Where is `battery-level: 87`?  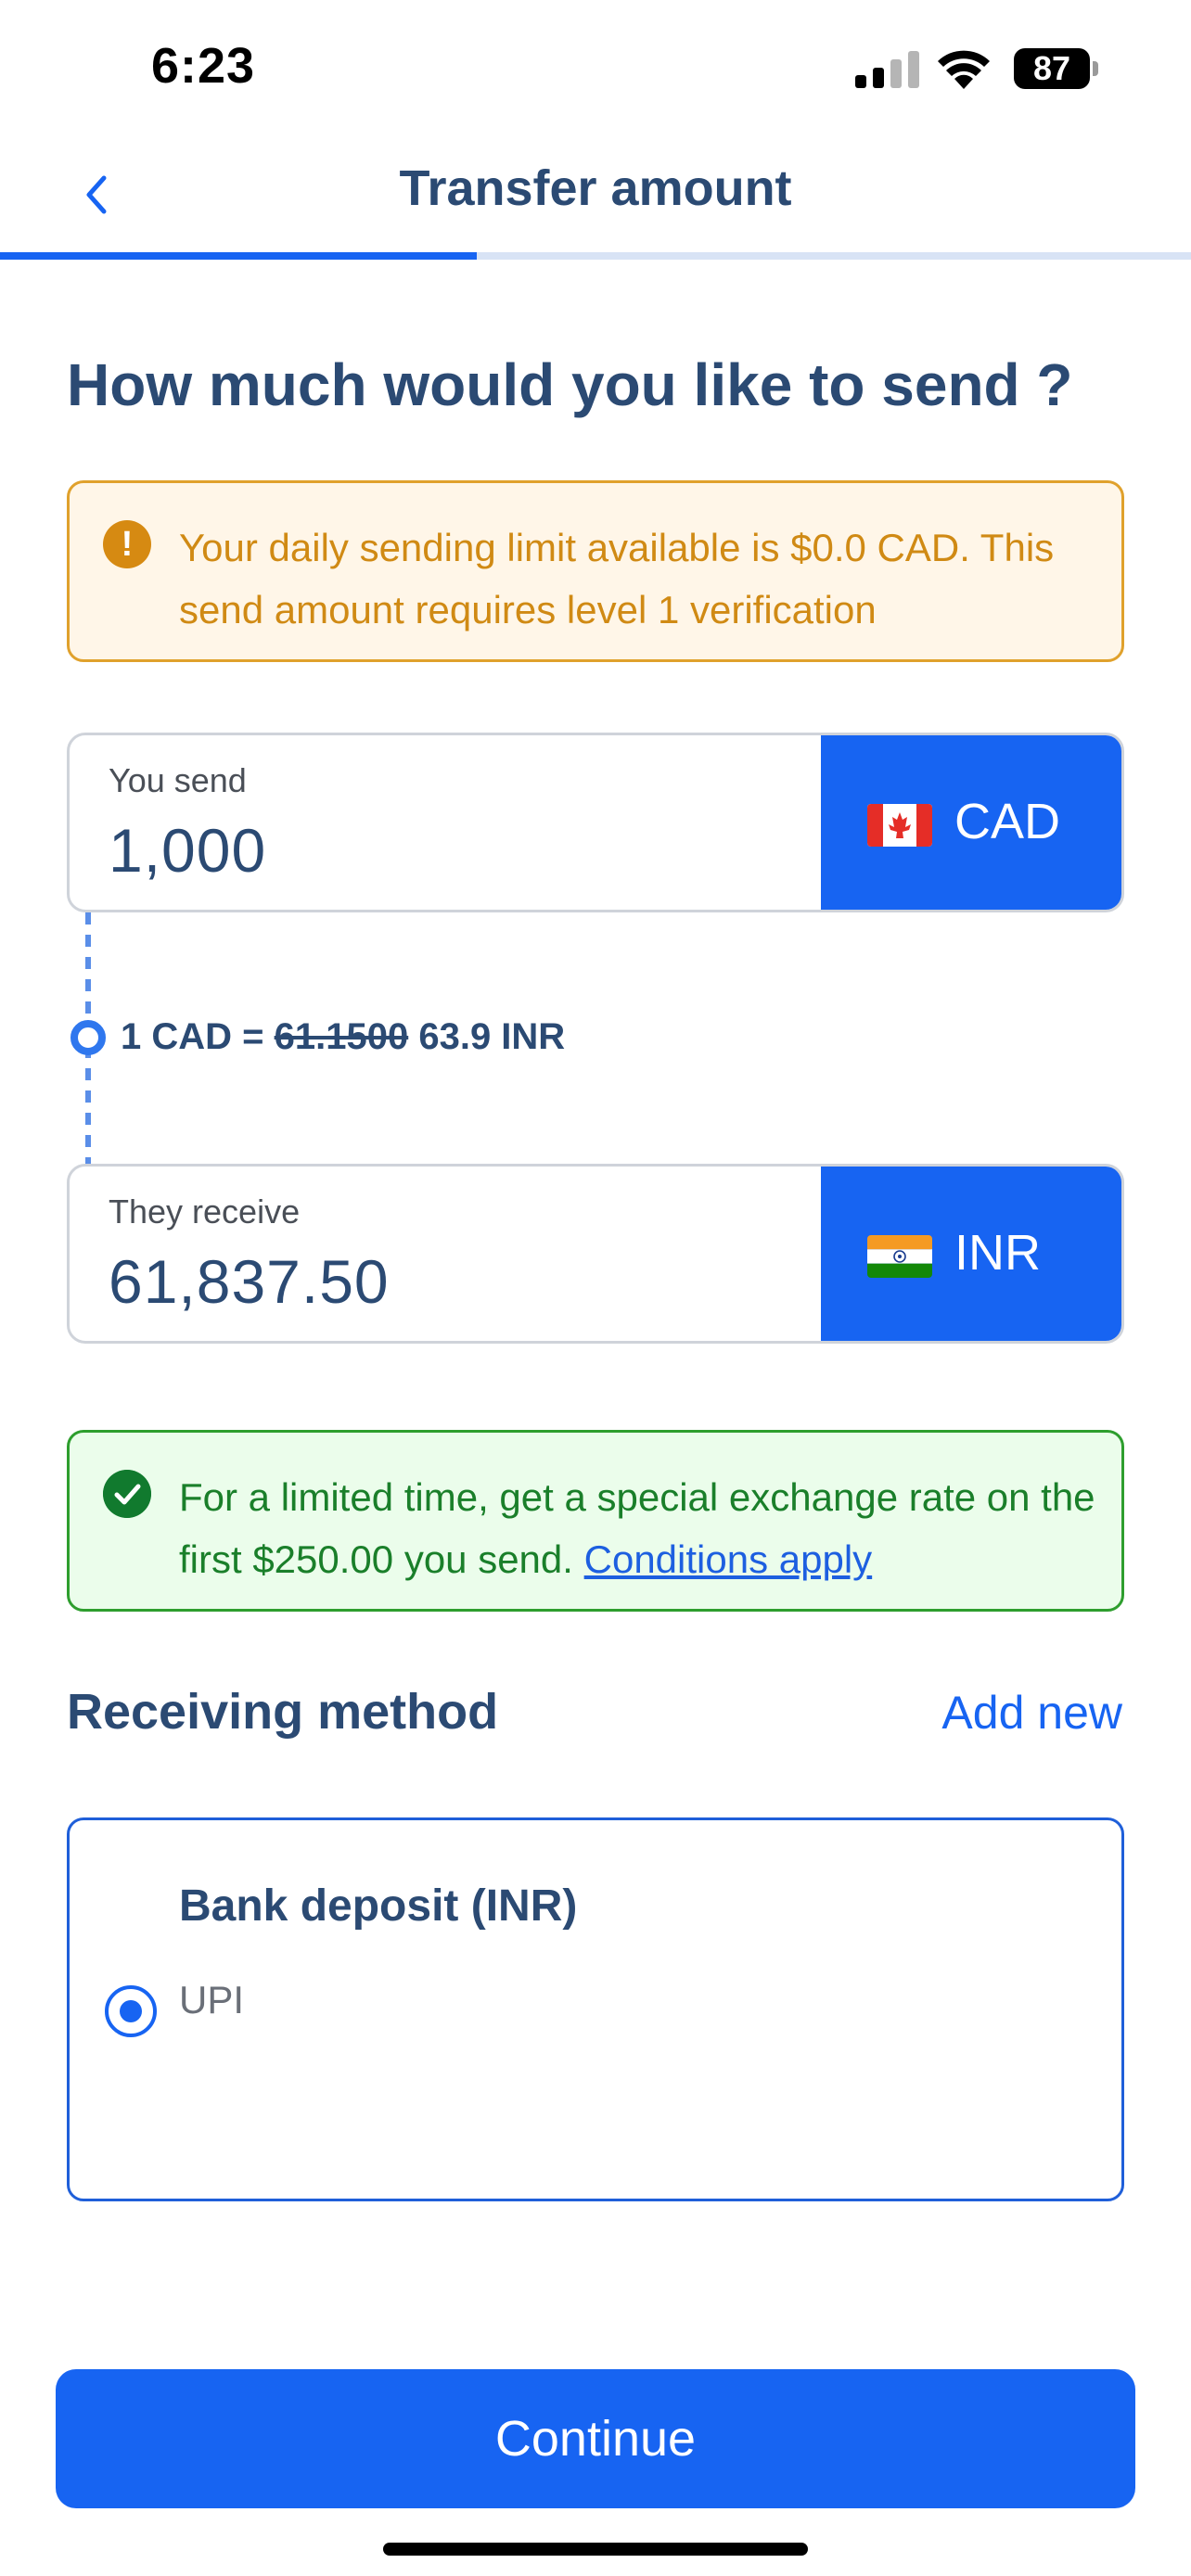 battery-level: 87 is located at coordinates (1051, 68).